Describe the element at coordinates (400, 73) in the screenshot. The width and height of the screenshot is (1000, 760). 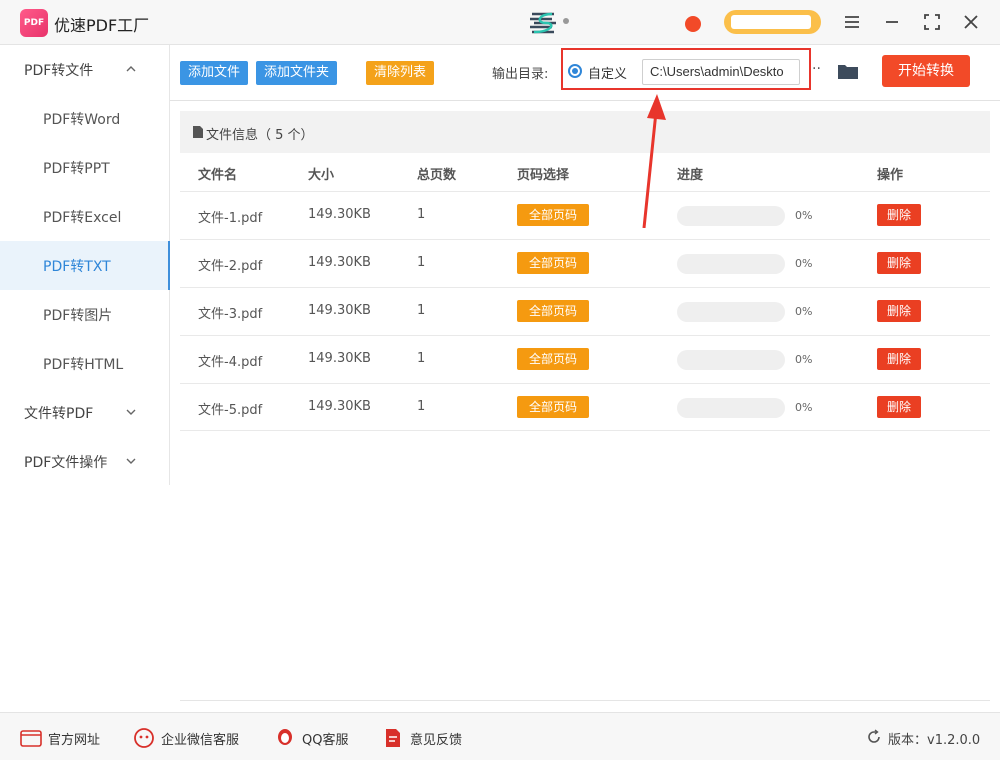
I see `clear-list-button: 清除列表` at that location.